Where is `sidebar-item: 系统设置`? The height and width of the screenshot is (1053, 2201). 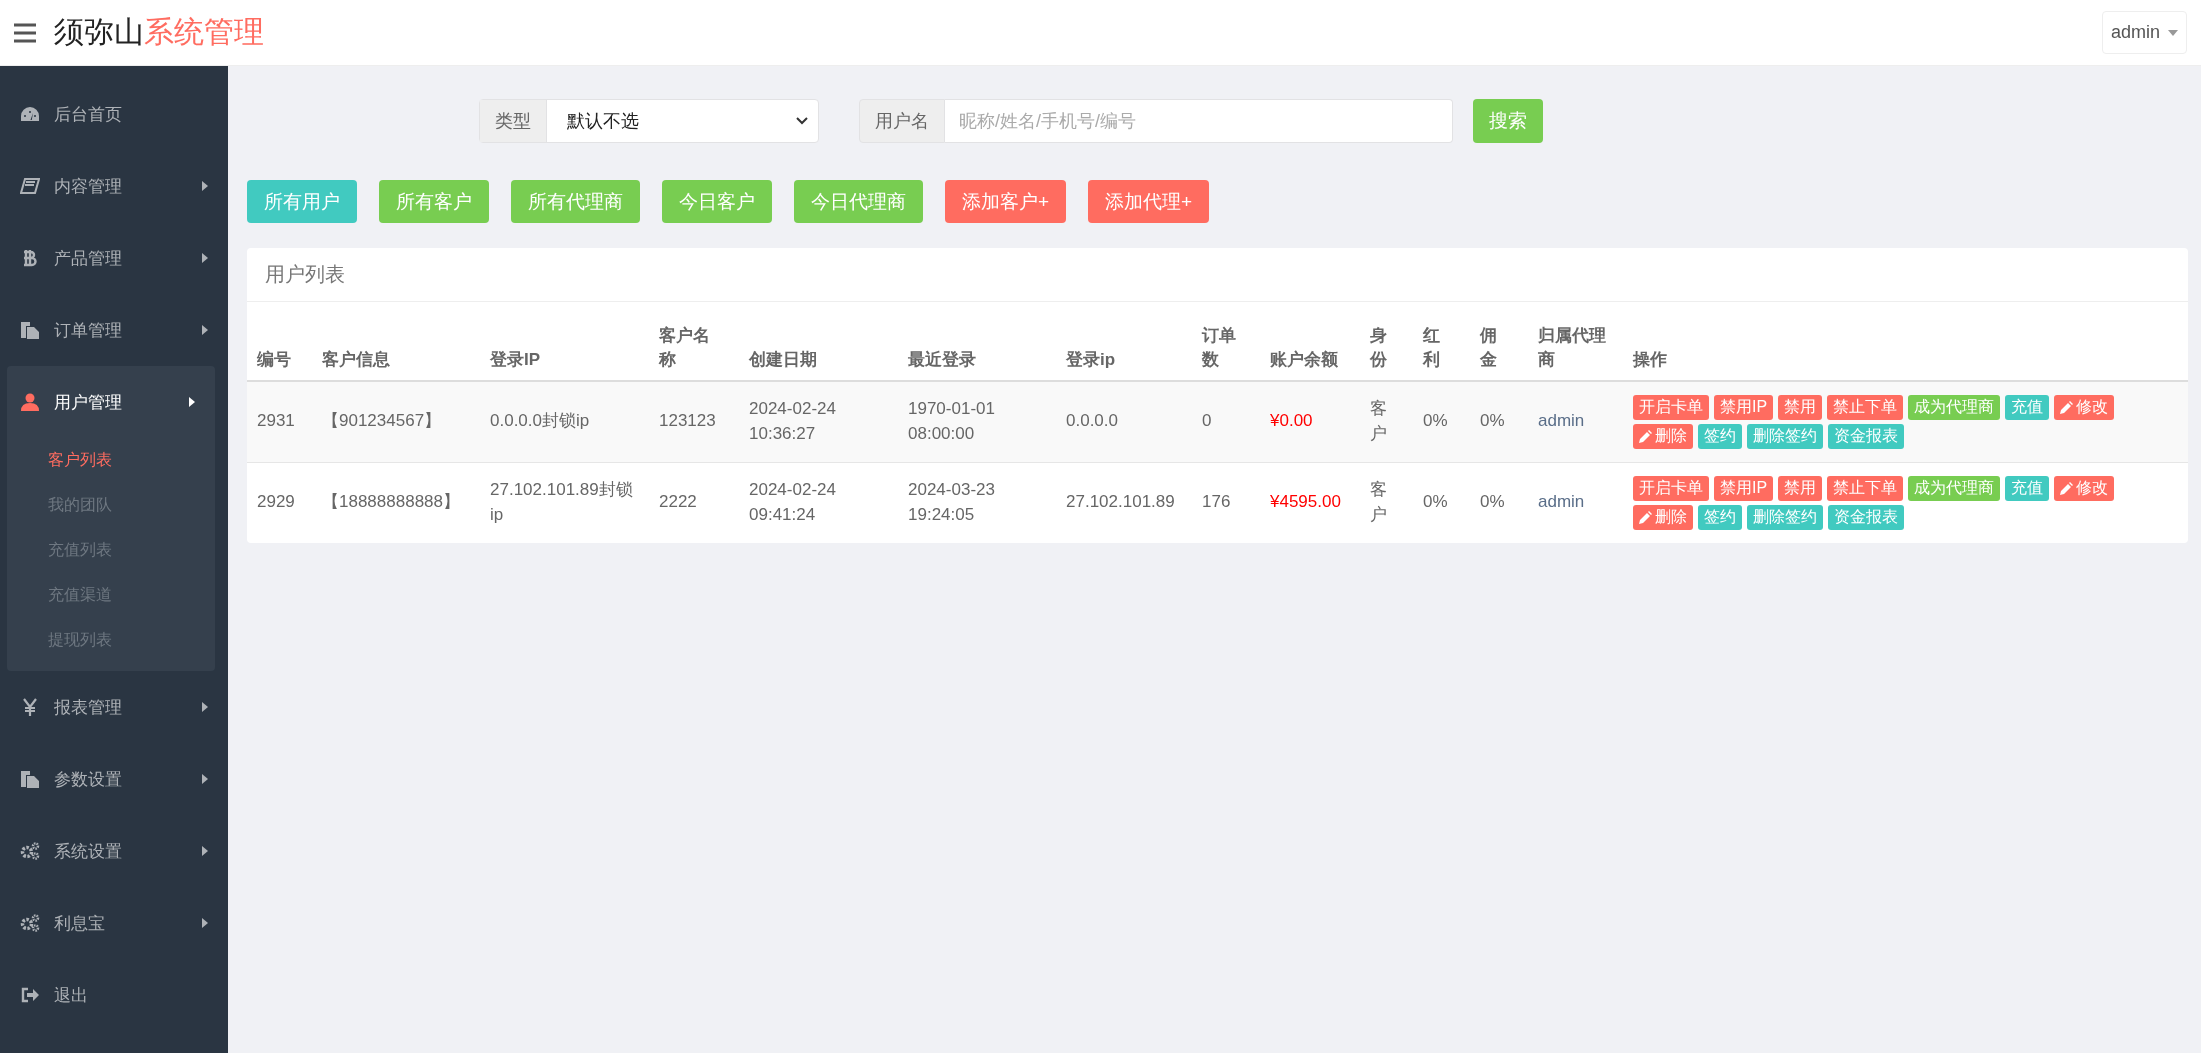 sidebar-item: 系统设置 is located at coordinates (114, 851).